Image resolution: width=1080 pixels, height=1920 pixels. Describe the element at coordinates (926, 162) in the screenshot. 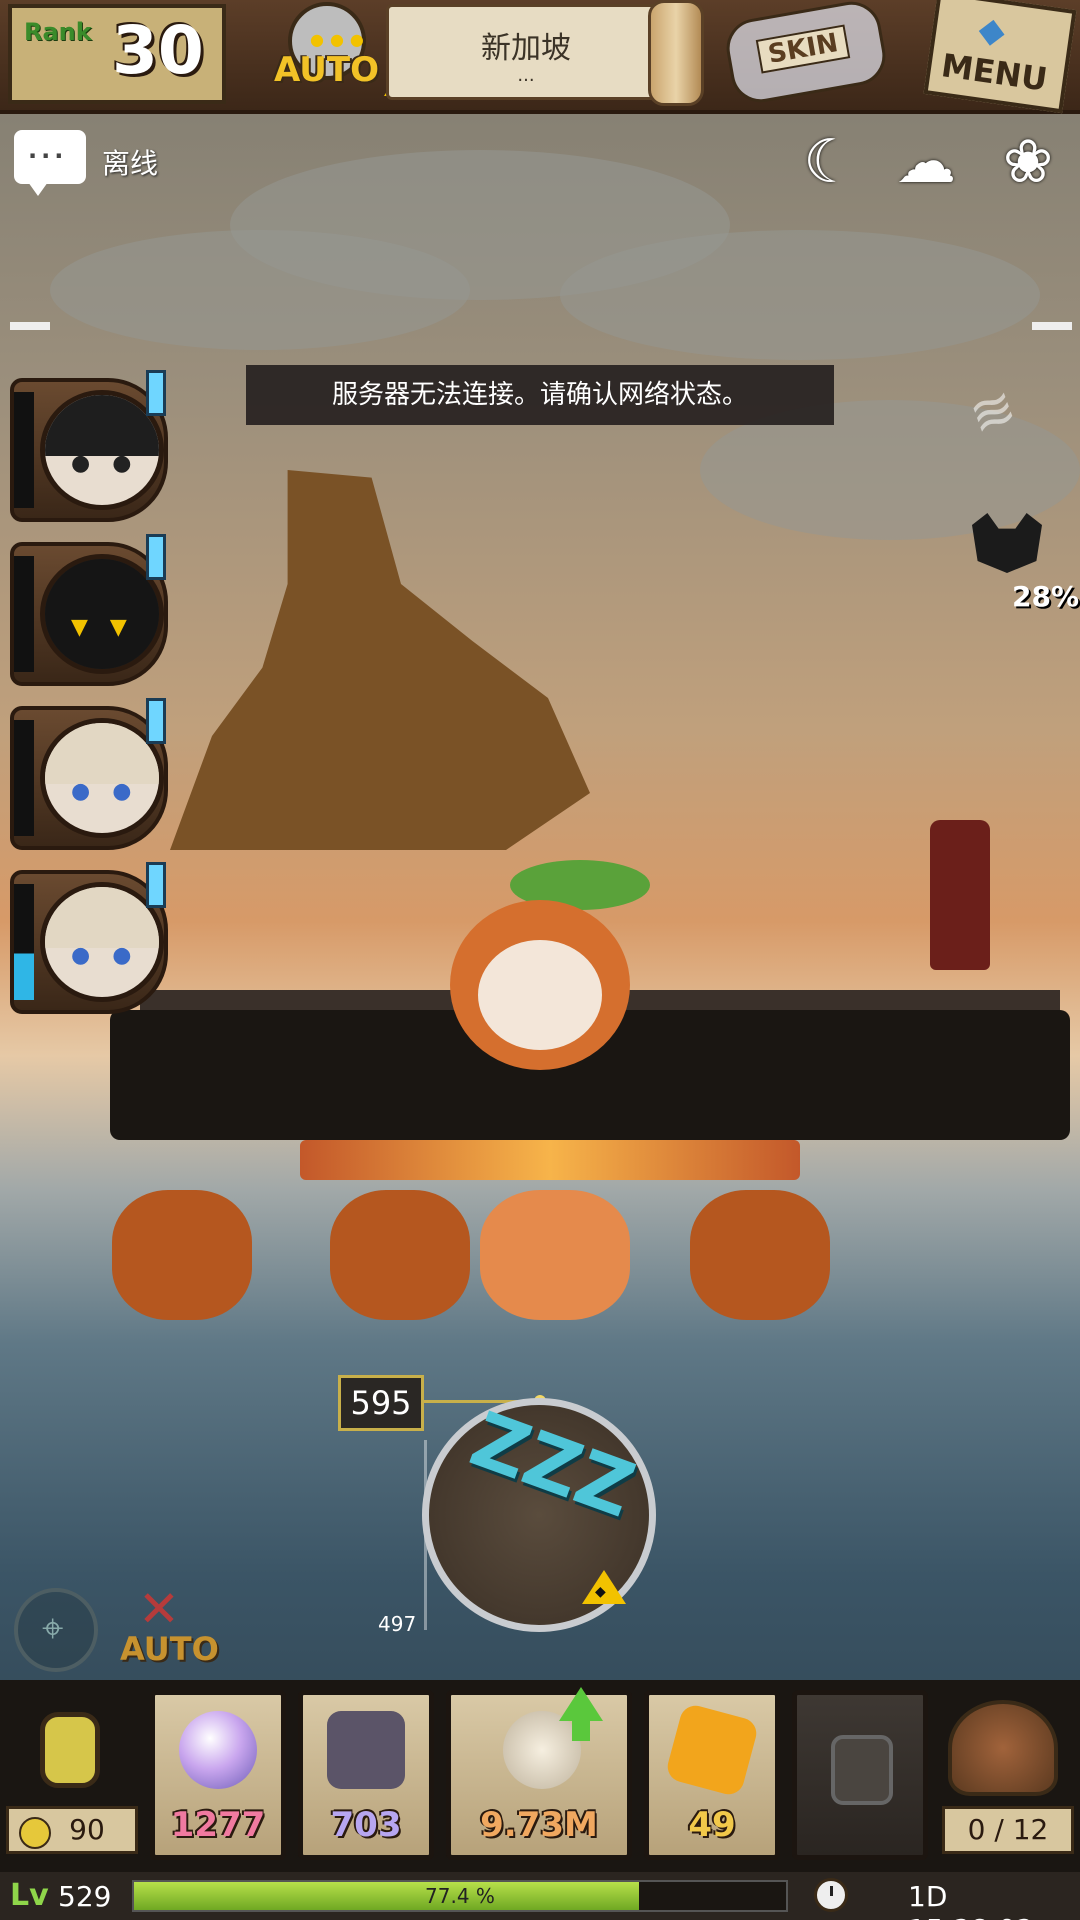

I see `cloud-upload-icon: ☁` at that location.